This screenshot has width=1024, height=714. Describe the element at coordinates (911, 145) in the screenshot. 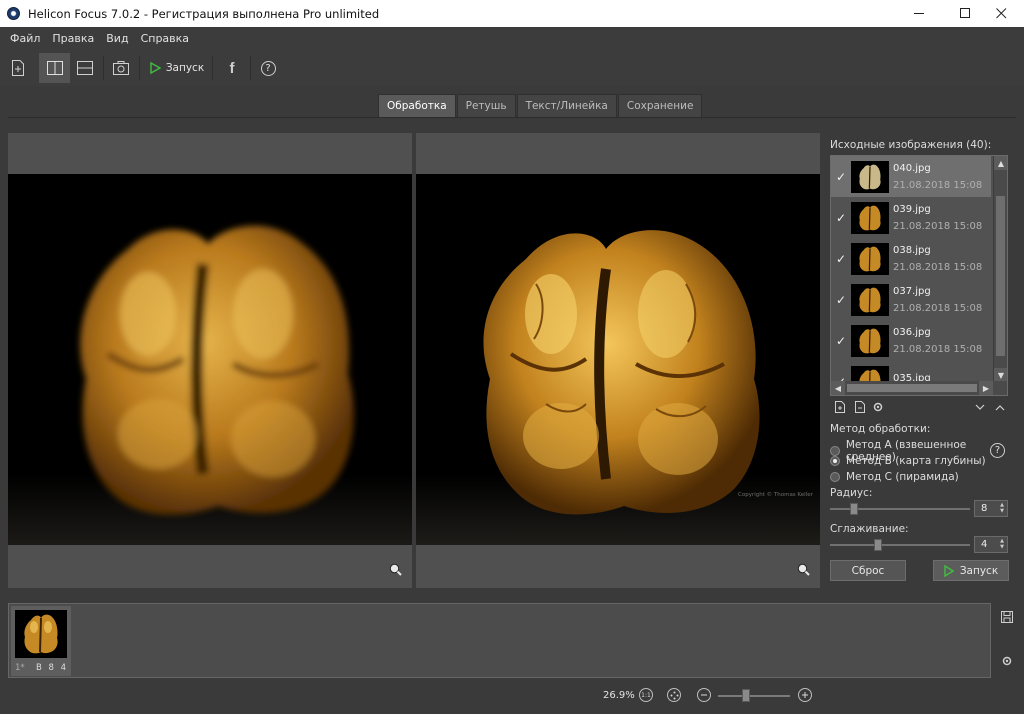

I see `source-images-title: Исходные изображения (40):` at that location.